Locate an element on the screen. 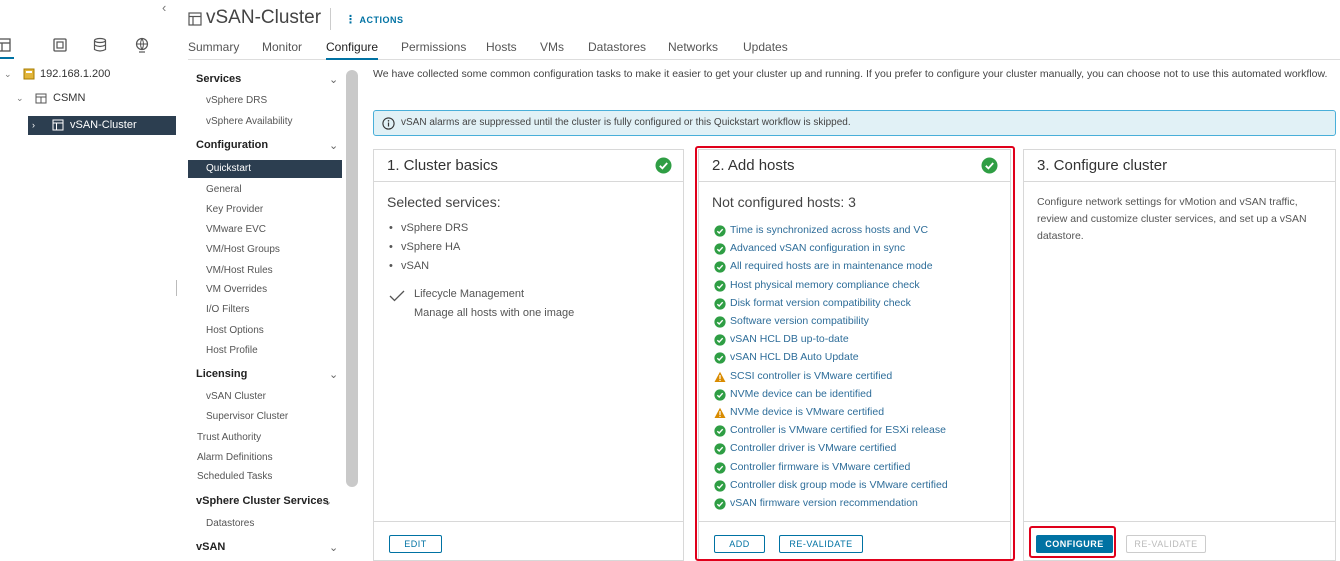 This screenshot has width=1340, height=561. menu-item-alarm-definitions: Alarm Definitions is located at coordinates (235, 457).